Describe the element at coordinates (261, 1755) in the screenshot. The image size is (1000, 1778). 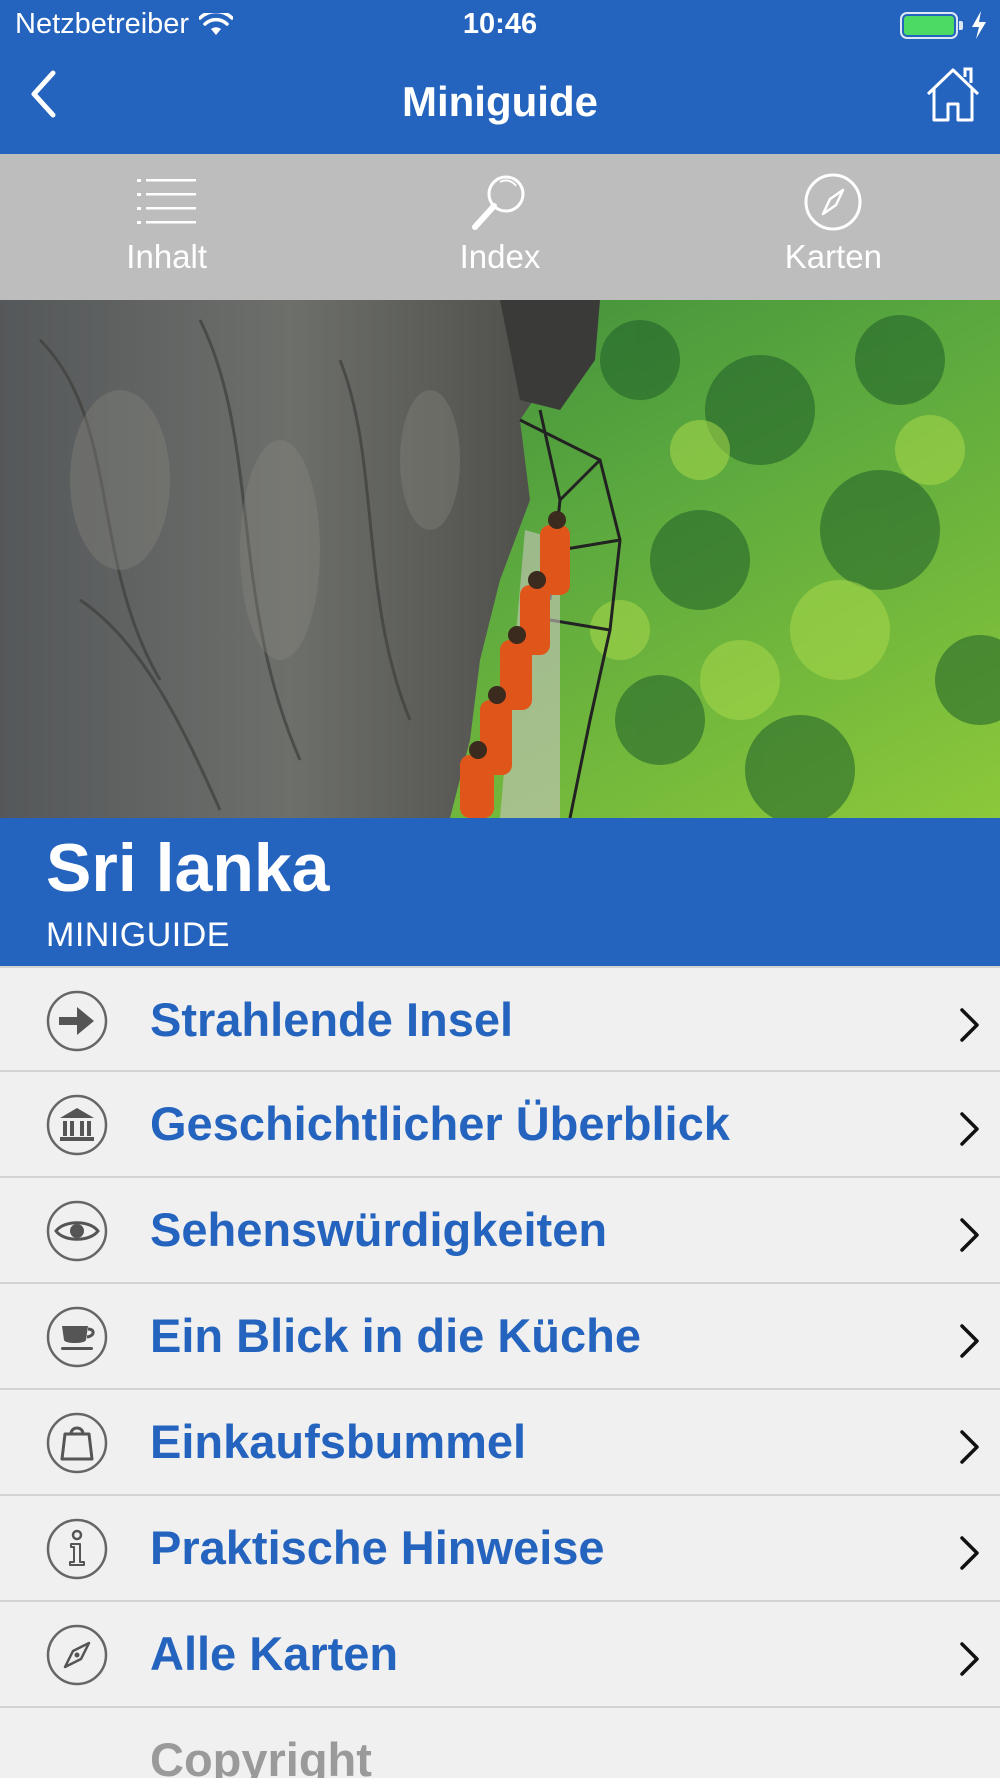
I see `list-item-label: Copyright` at that location.